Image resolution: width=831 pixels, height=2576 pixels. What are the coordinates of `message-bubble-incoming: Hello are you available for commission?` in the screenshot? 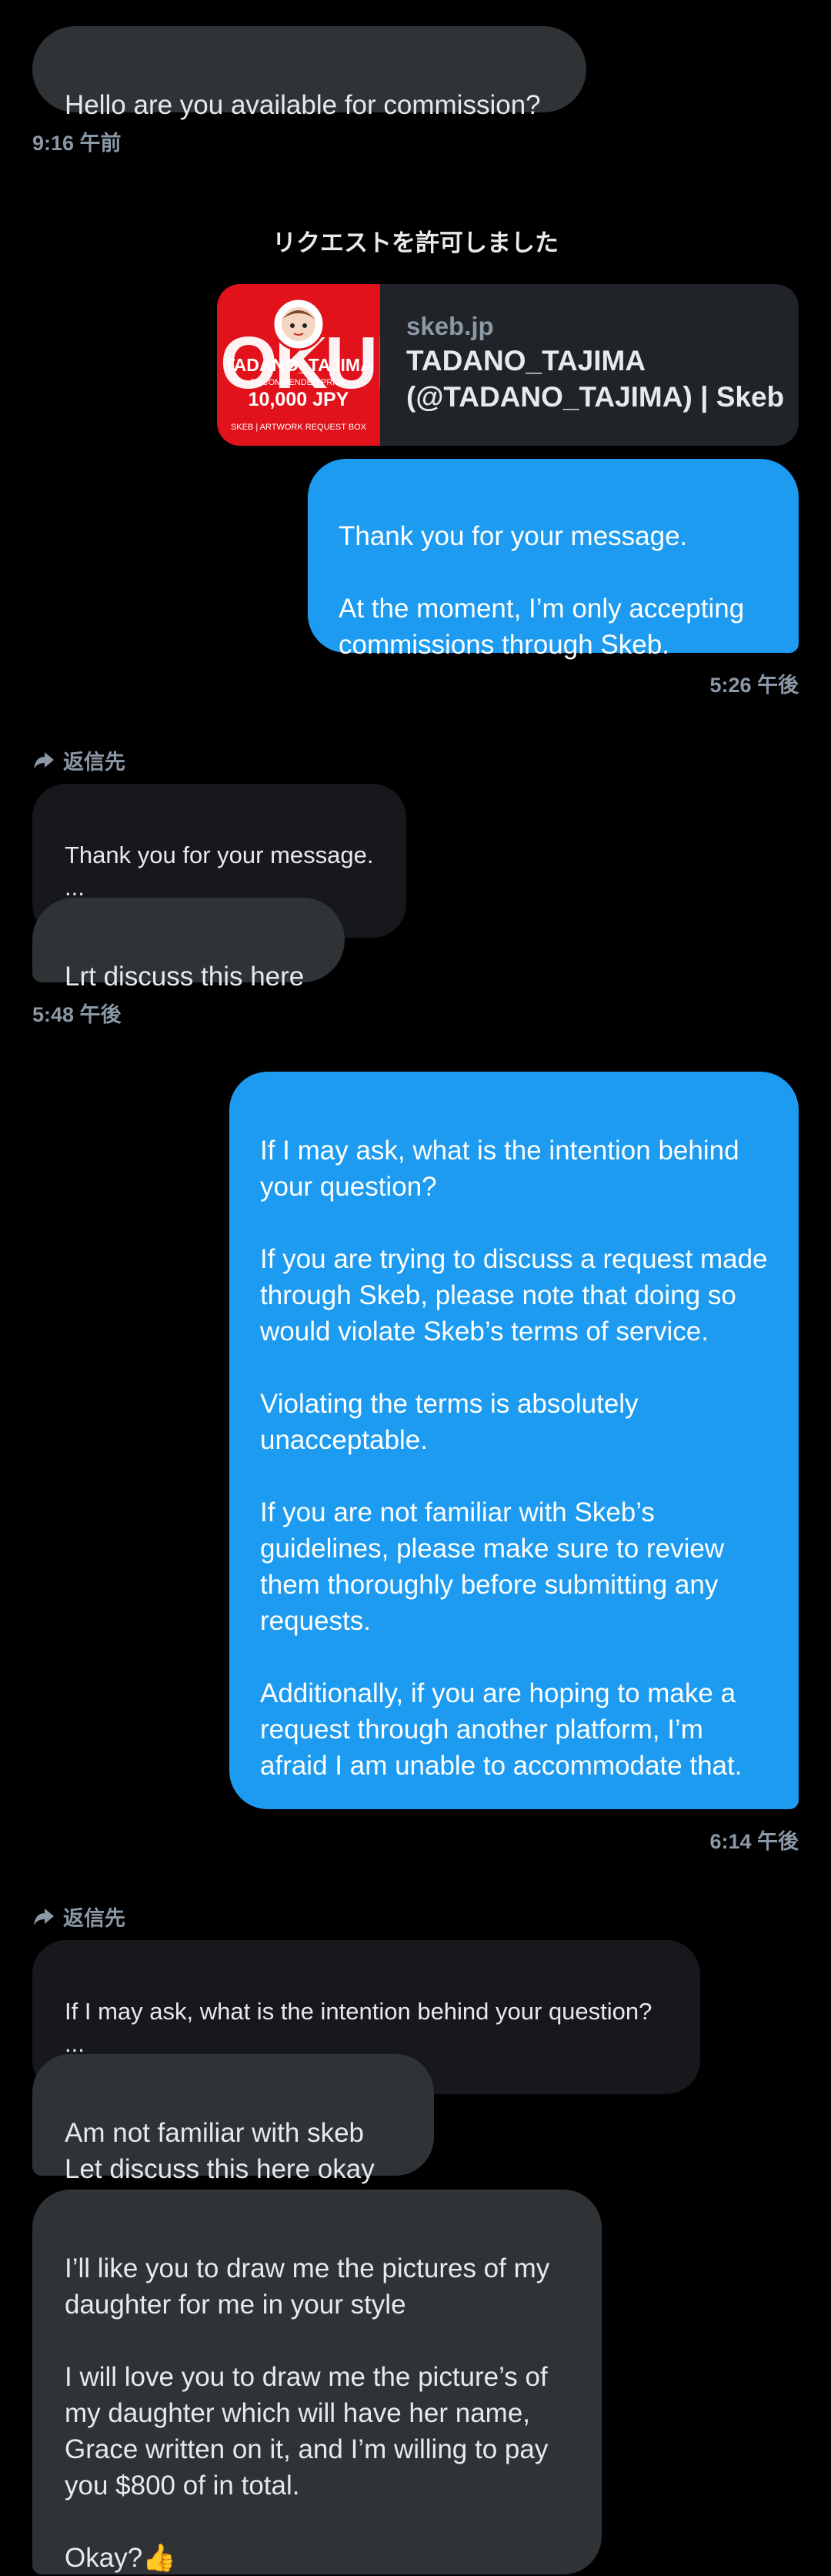 It's located at (309, 73).